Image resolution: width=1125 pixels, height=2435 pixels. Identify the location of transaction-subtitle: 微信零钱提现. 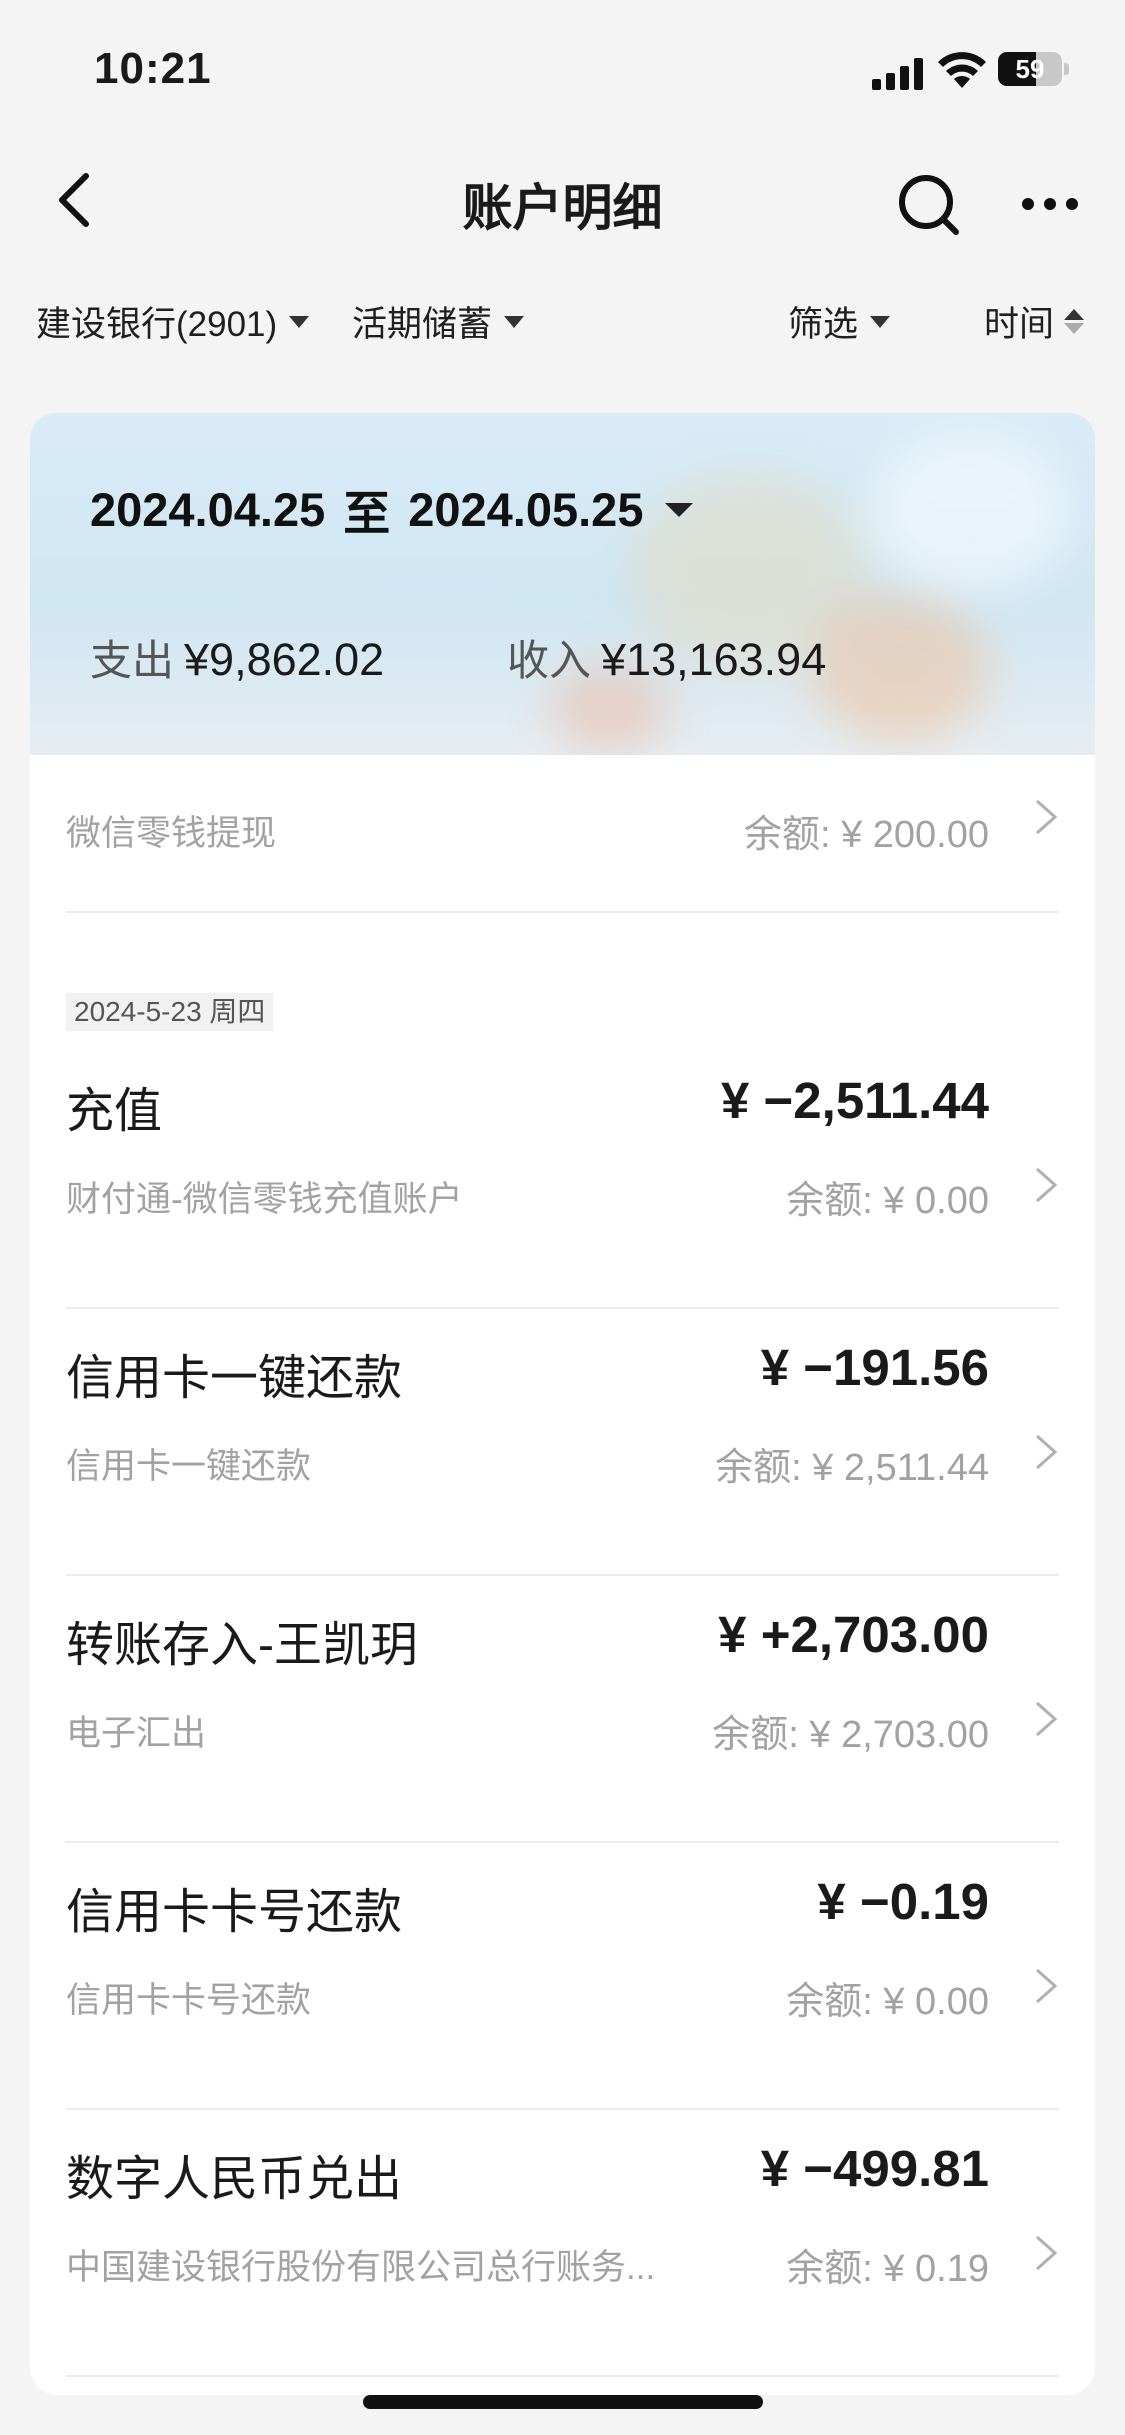
(171, 833).